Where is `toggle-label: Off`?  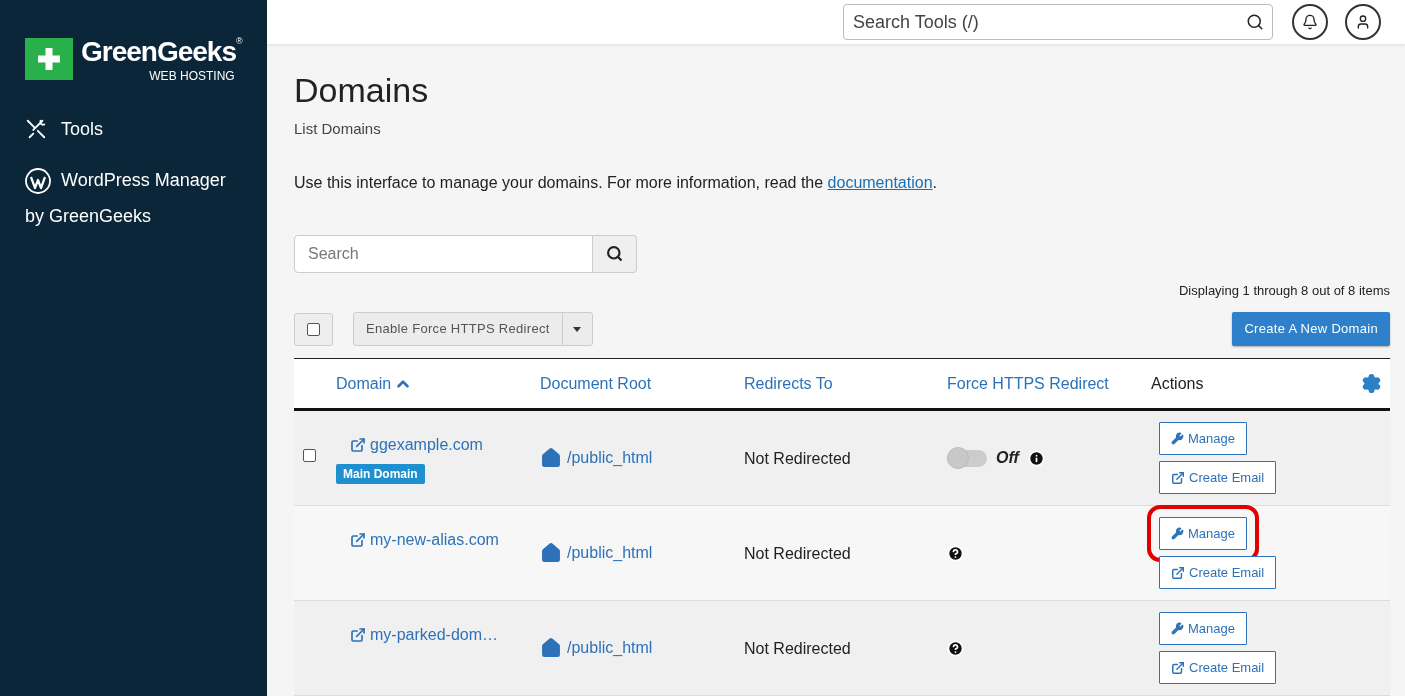
toggle-label: Off is located at coordinates (1007, 458).